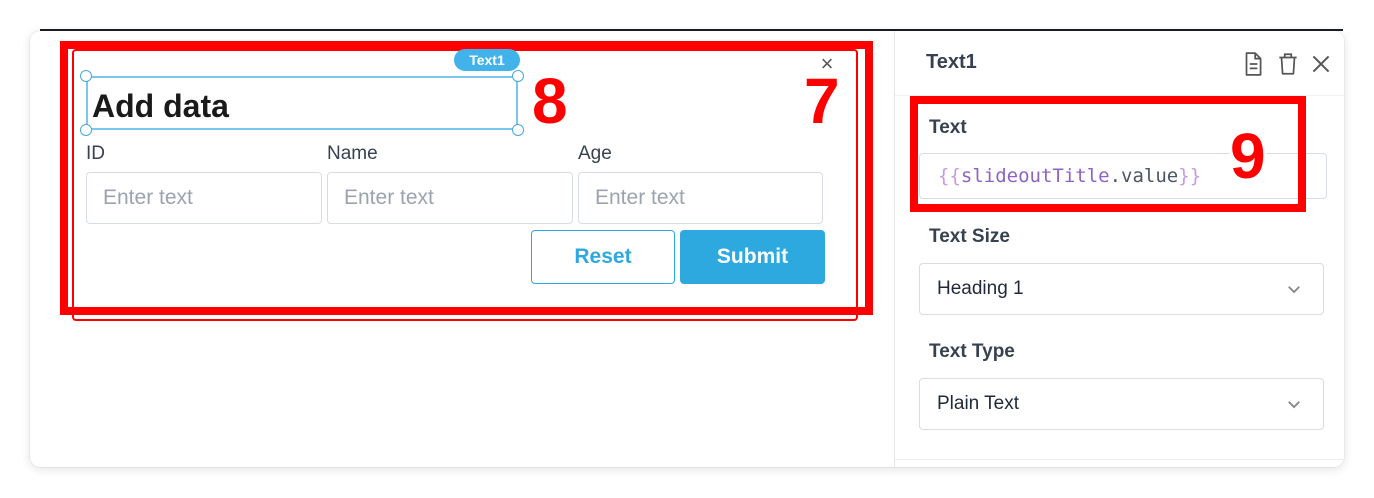 The height and width of the screenshot is (498, 1374). What do you see at coordinates (95, 153) in the screenshot?
I see `field-label-id: ID` at bounding box center [95, 153].